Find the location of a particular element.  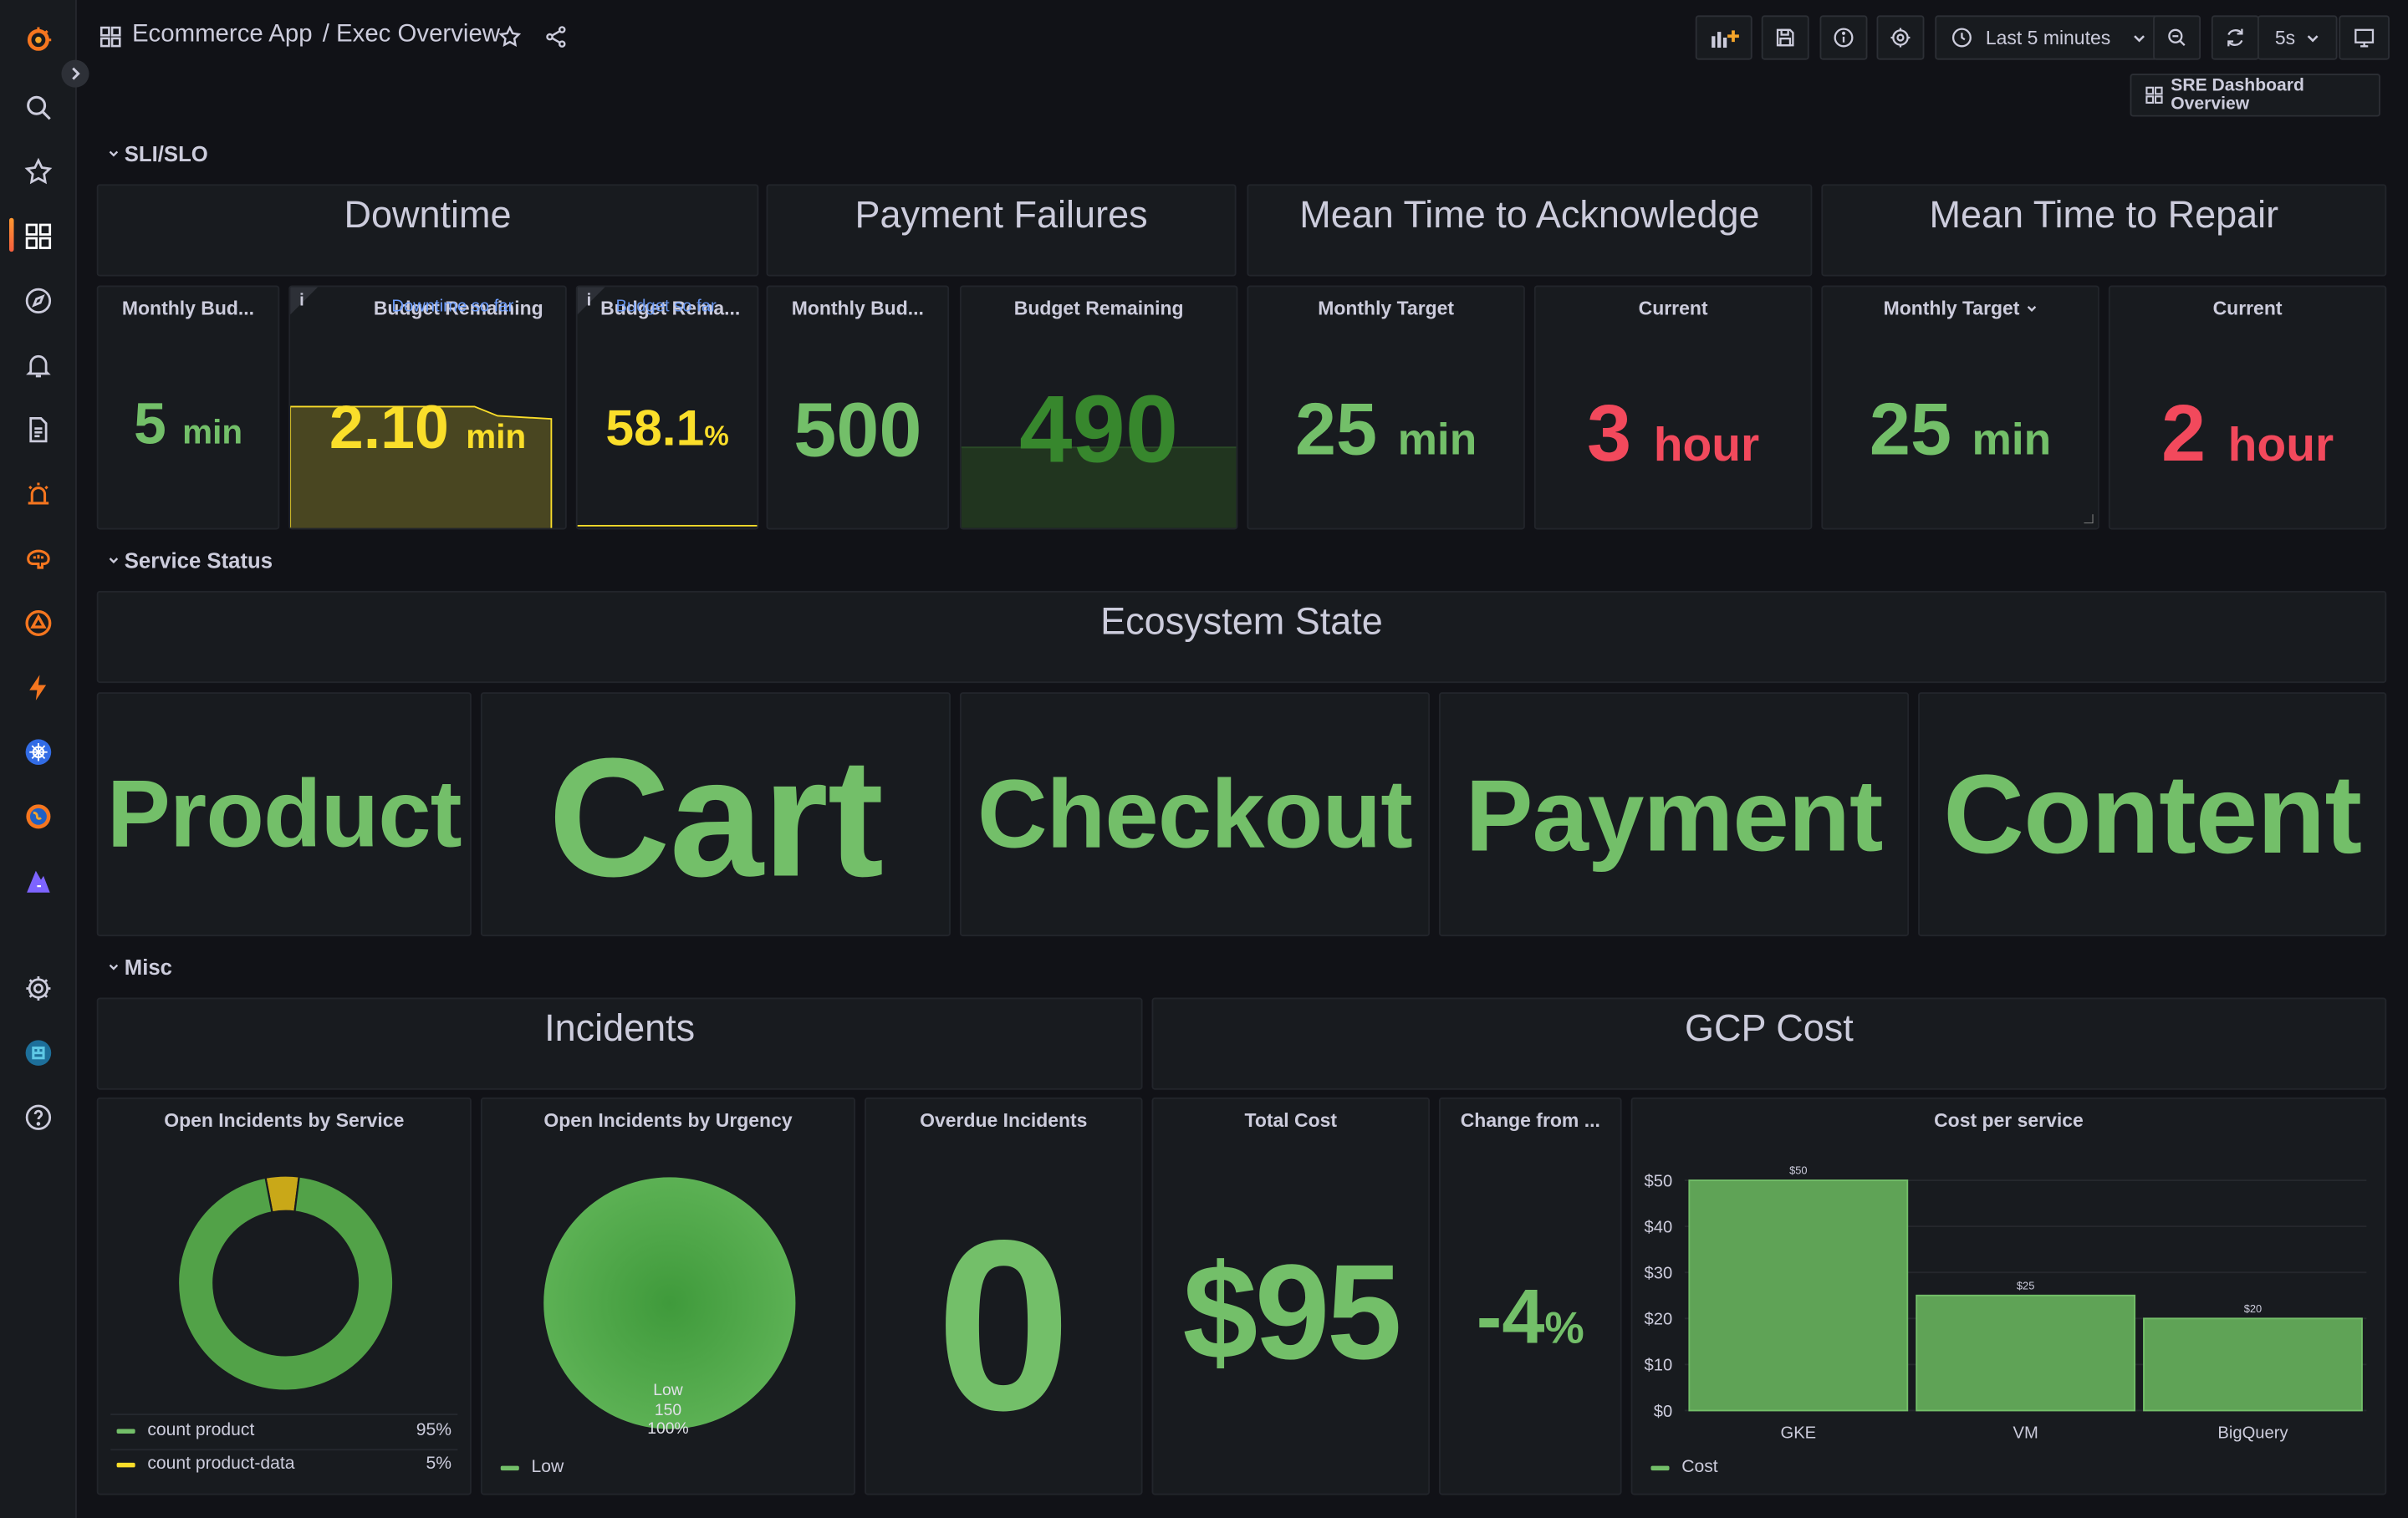

breadcrumb-folder: Ecommerce App is located at coordinates (223, 35).